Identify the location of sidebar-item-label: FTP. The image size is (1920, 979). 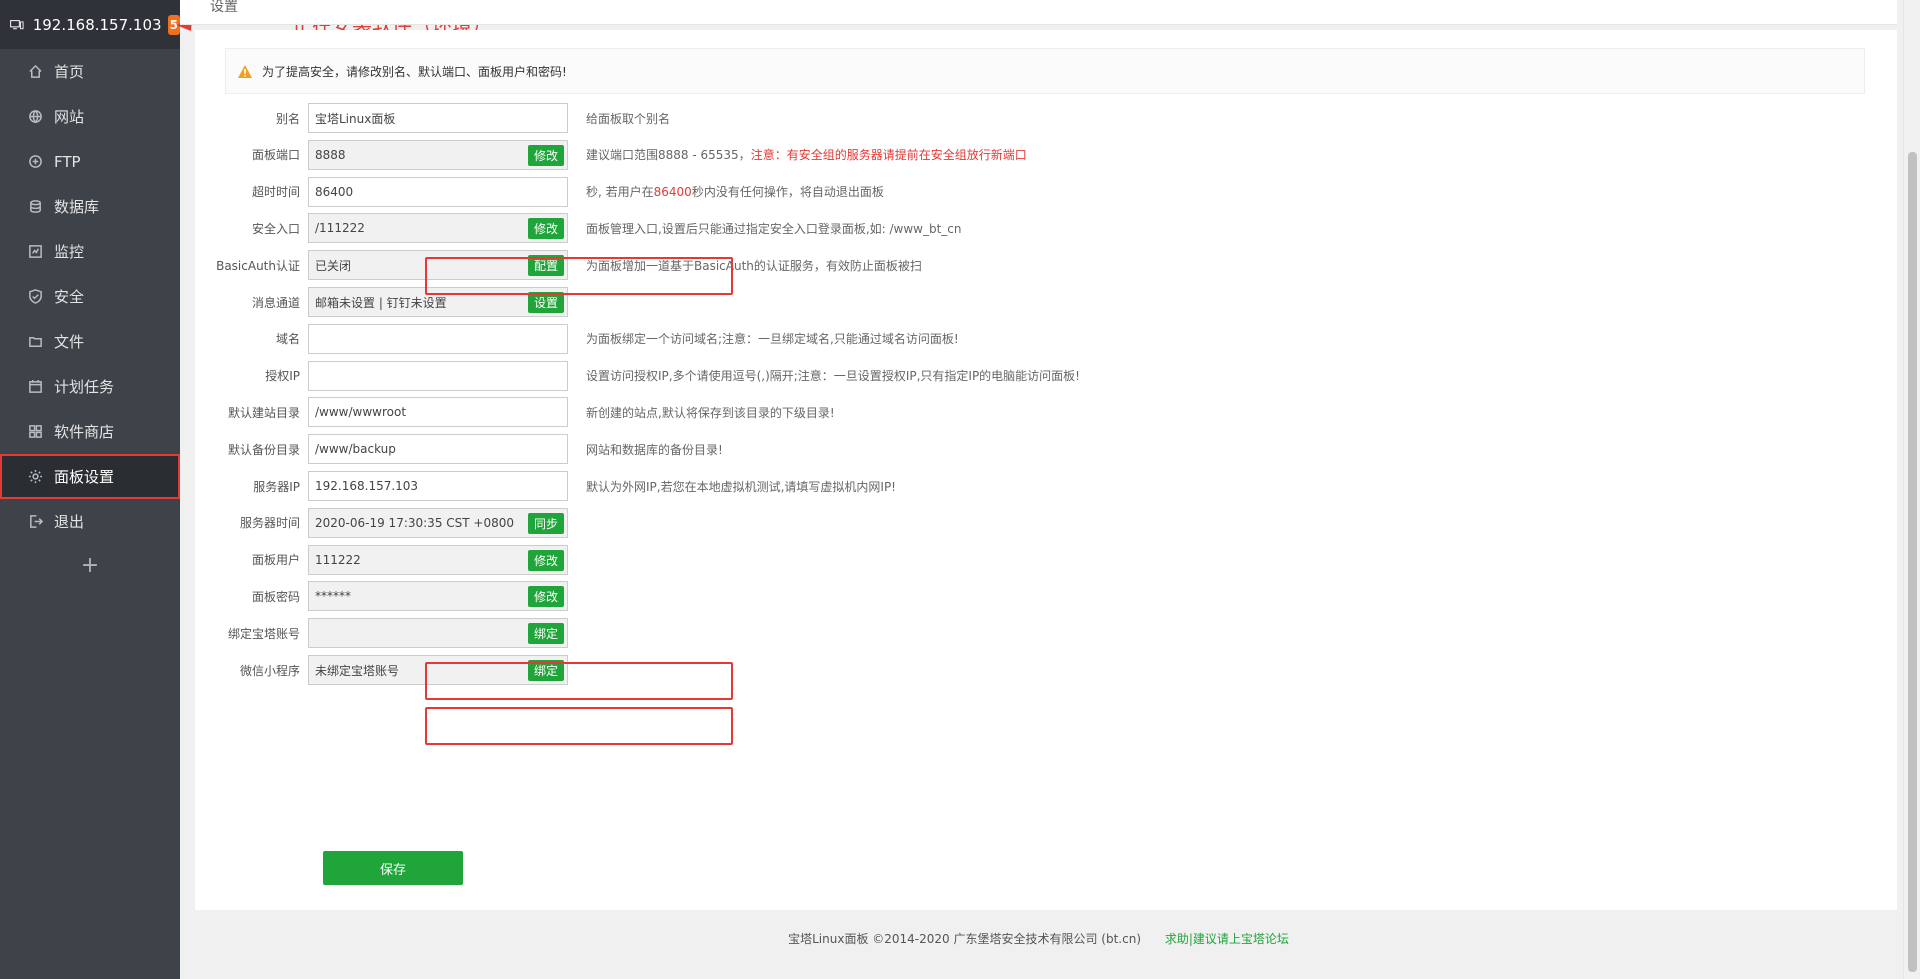
(67, 161).